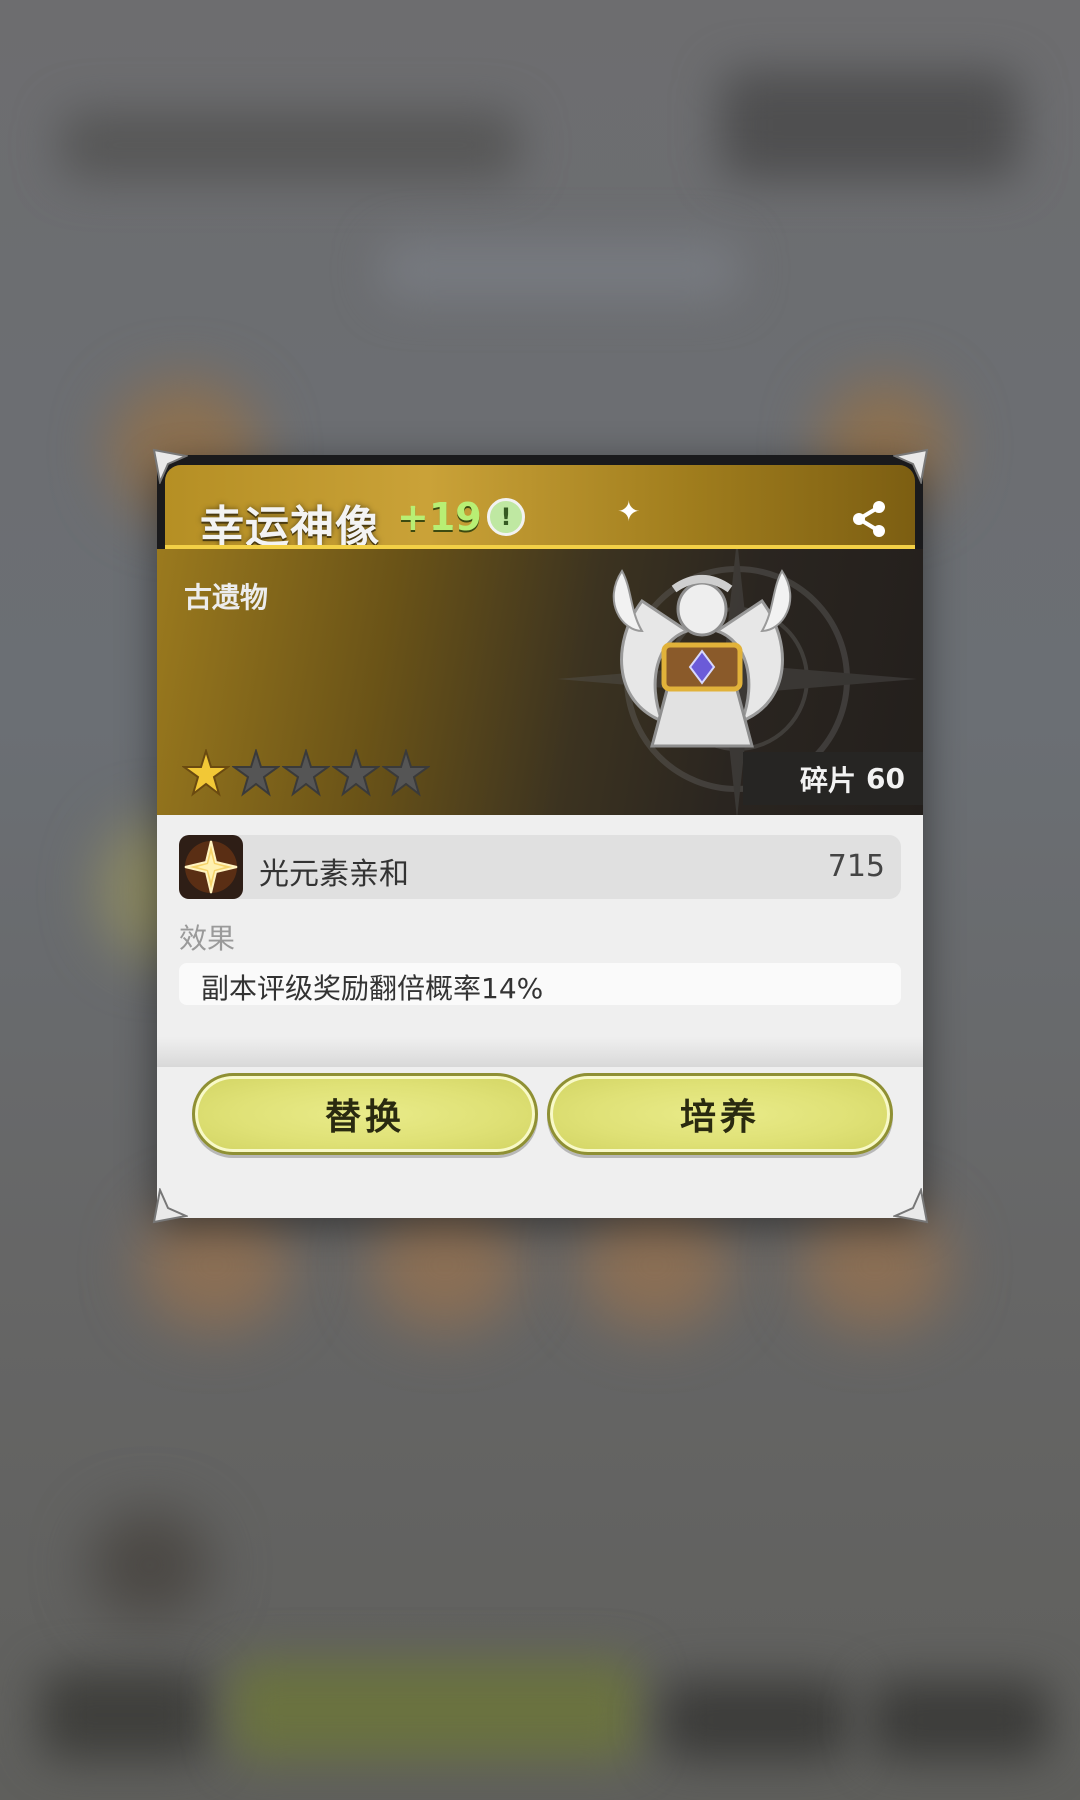 The image size is (1080, 1800). Describe the element at coordinates (856, 866) in the screenshot. I see `affinity-value: 715` at that location.